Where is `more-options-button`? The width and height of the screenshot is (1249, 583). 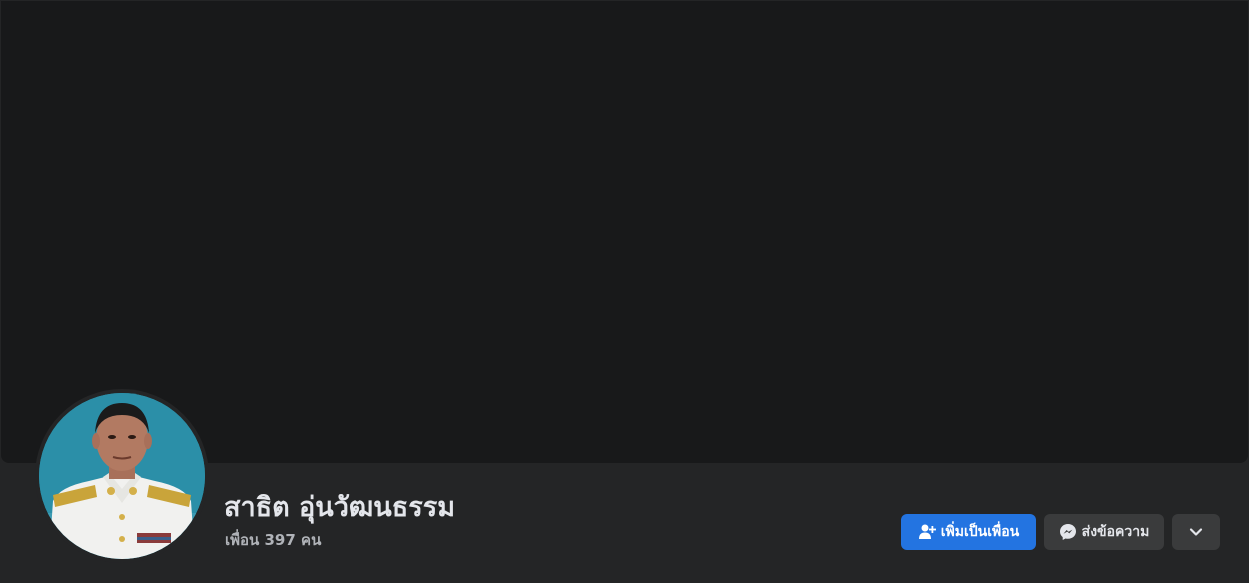 more-options-button is located at coordinates (1196, 532).